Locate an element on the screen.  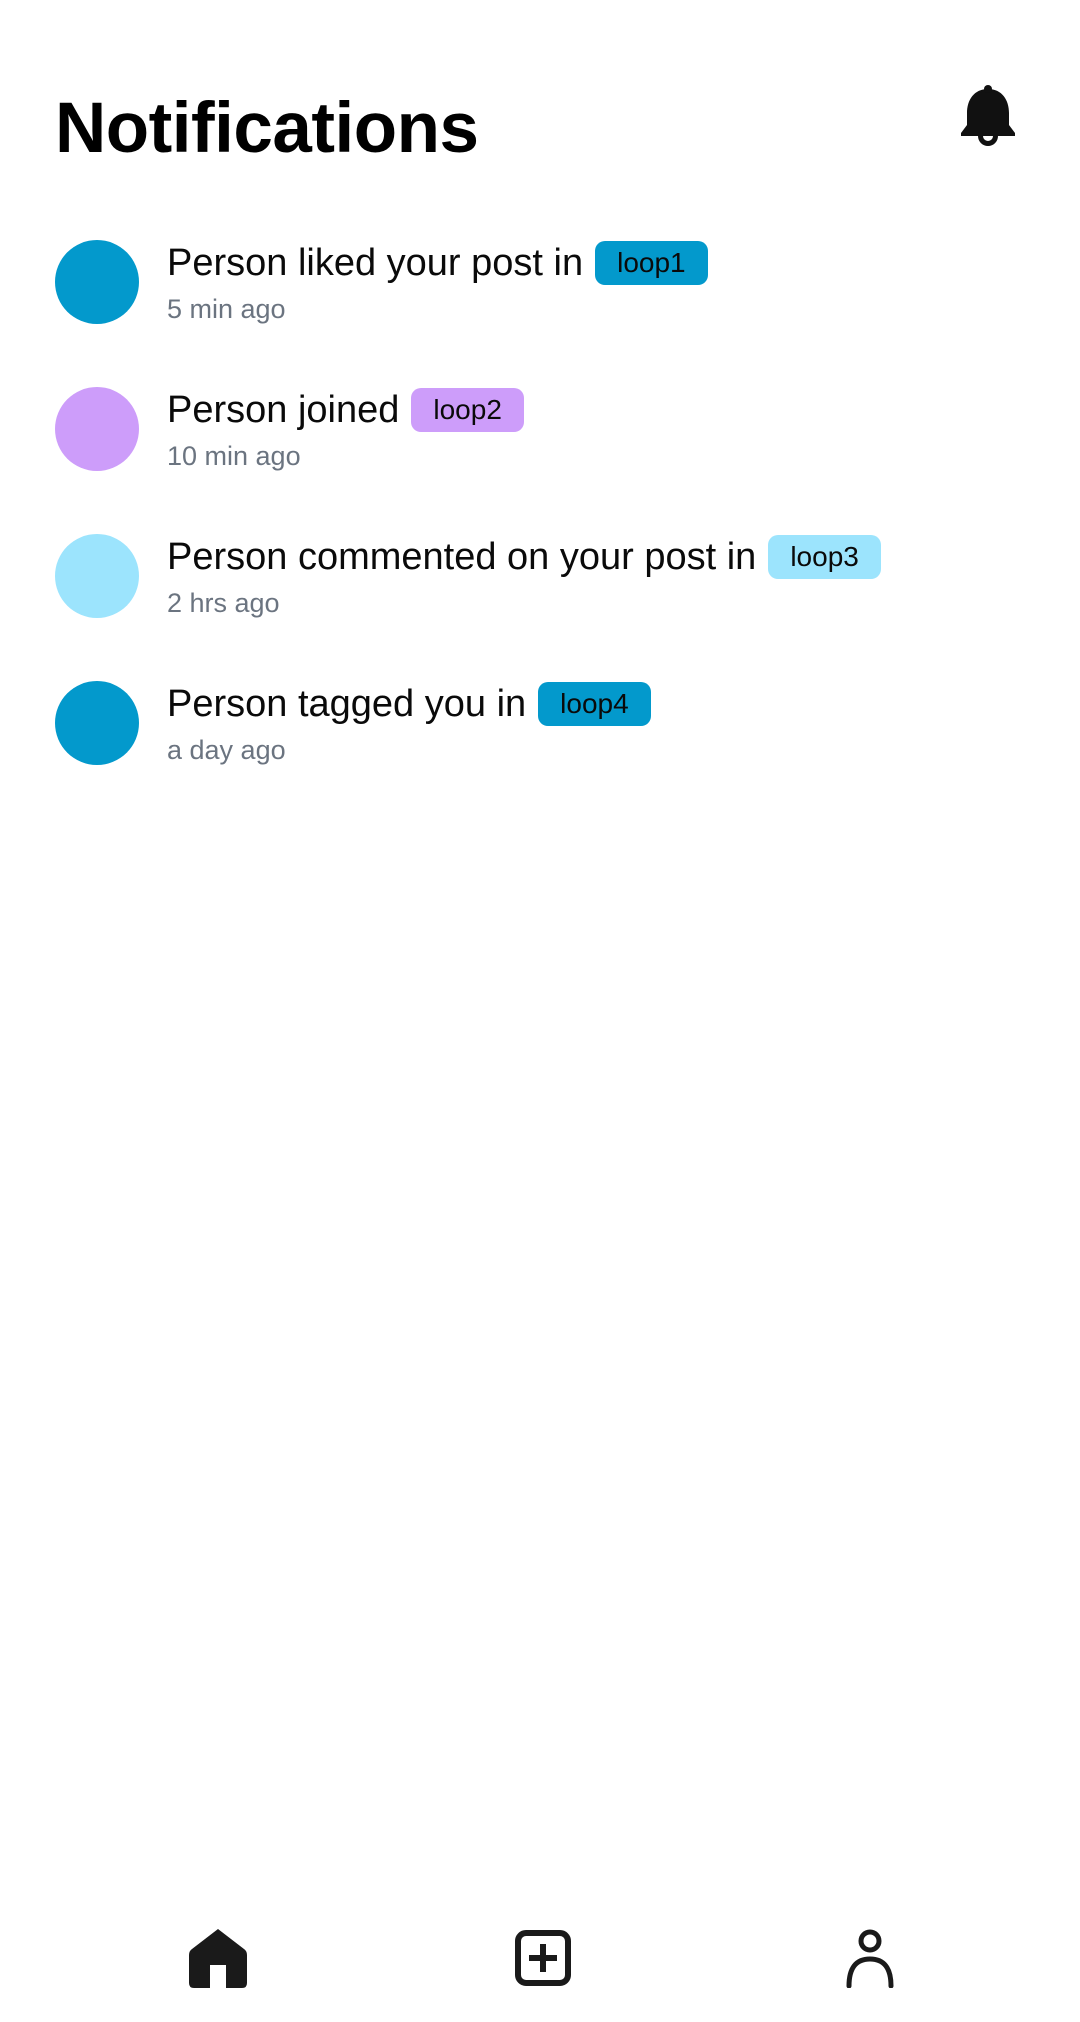
loop-tag: loop1 is located at coordinates (651, 263).